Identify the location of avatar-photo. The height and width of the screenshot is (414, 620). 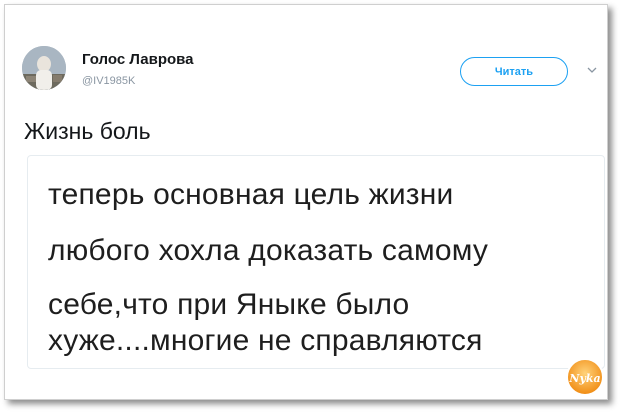
(44, 68).